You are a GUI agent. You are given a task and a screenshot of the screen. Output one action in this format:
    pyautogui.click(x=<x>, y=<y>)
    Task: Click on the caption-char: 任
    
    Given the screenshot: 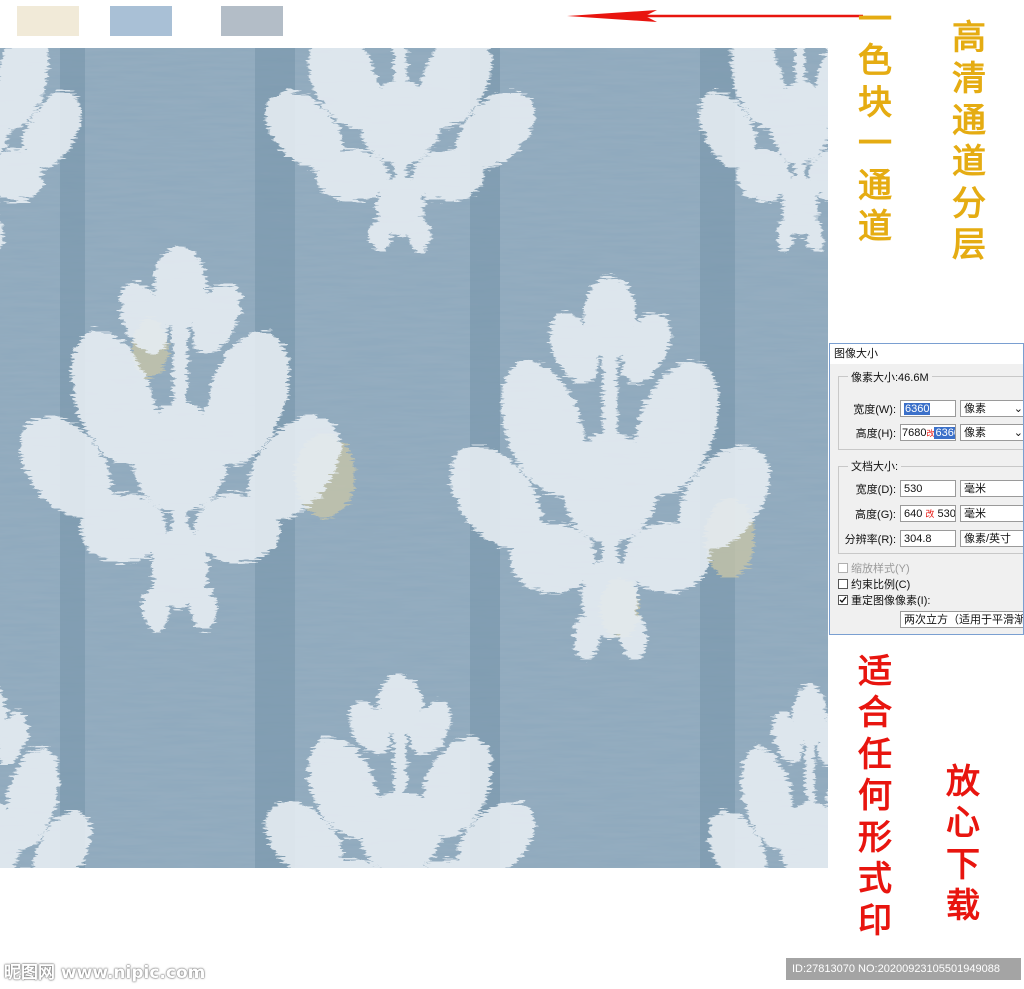 What is the action you would take?
    pyautogui.click(x=875, y=754)
    